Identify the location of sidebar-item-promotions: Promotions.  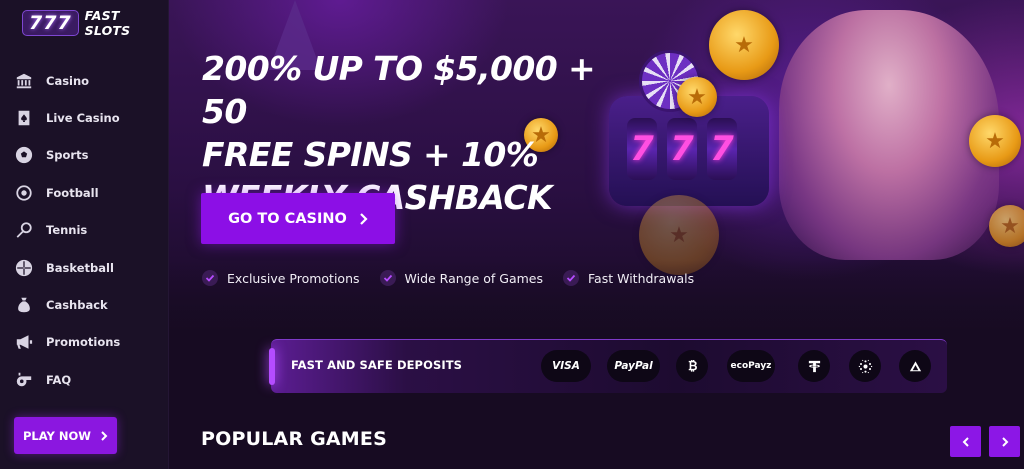
(84, 342).